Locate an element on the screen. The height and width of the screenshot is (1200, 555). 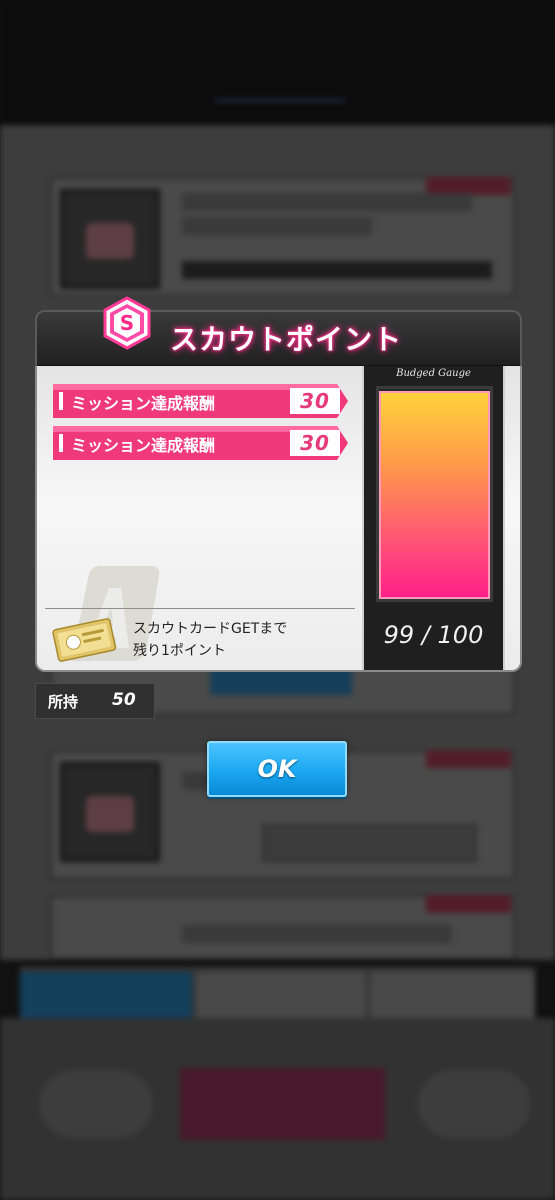
owned-points: 所持 50 is located at coordinates (95, 701).